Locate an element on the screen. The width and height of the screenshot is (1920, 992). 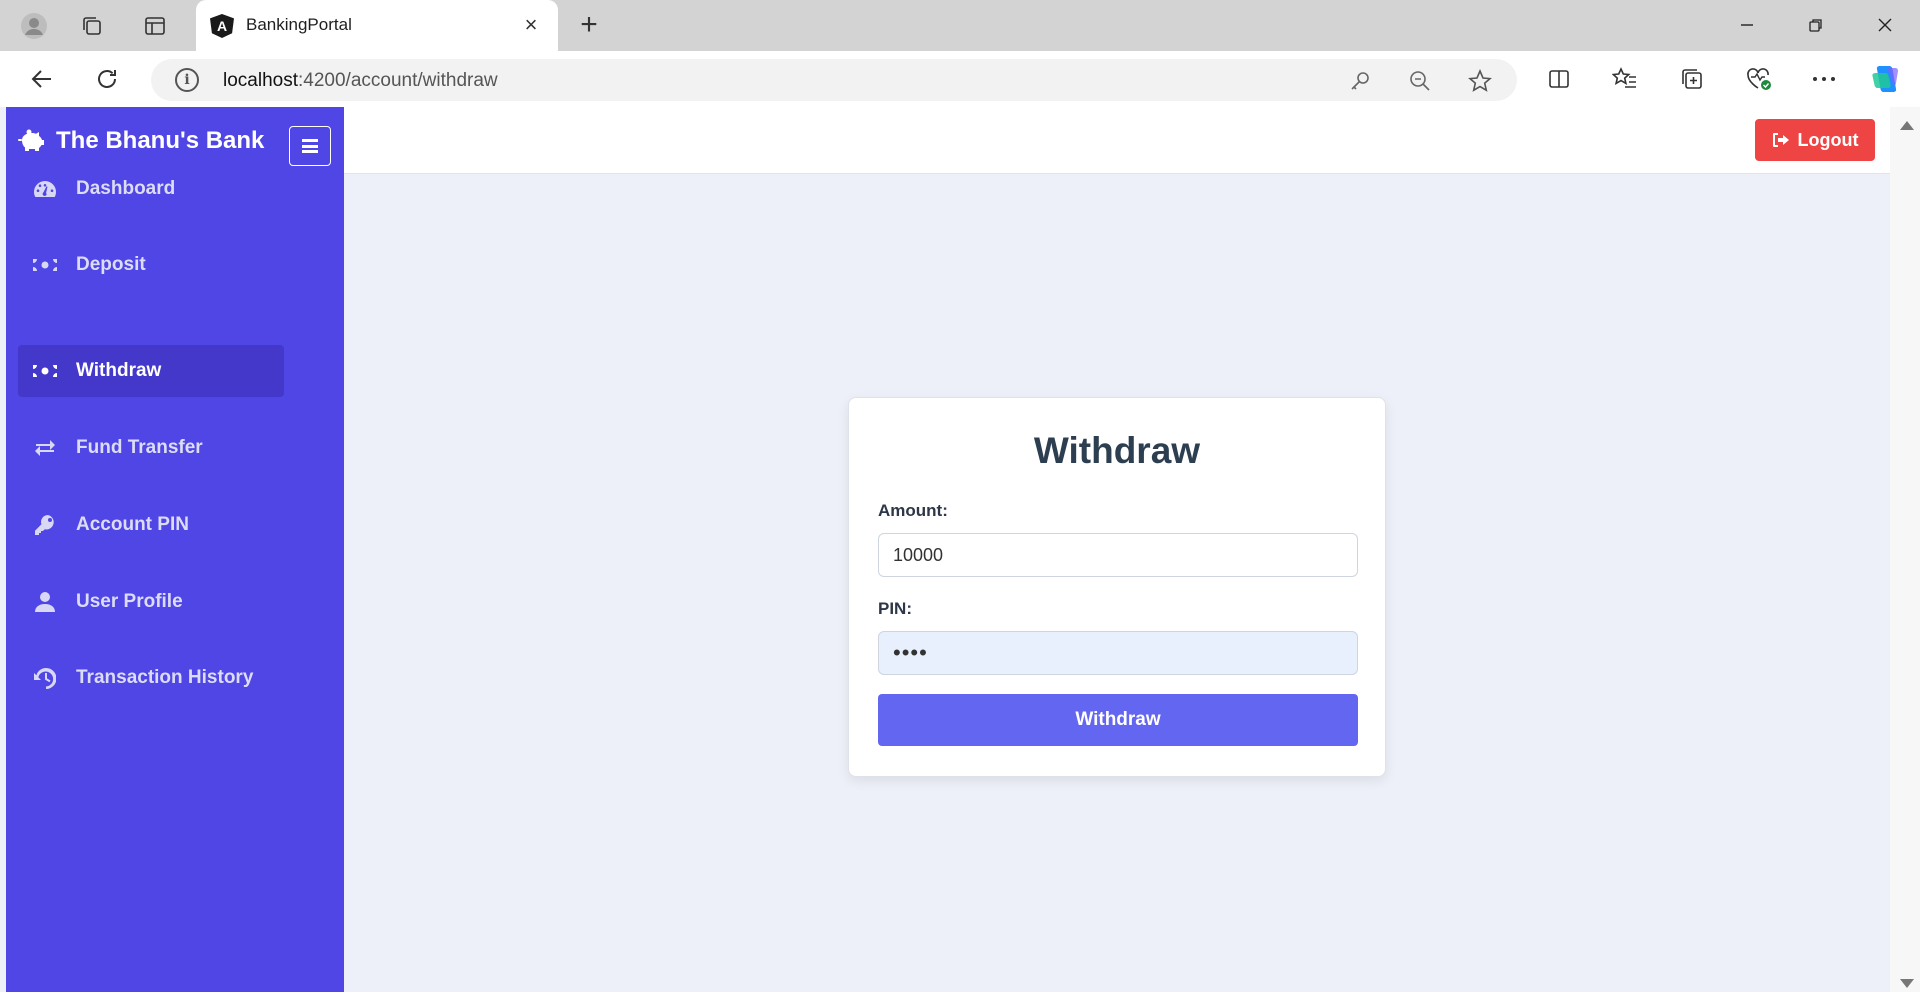
brand-name: The Bhanu's Bank is located at coordinates (160, 140).